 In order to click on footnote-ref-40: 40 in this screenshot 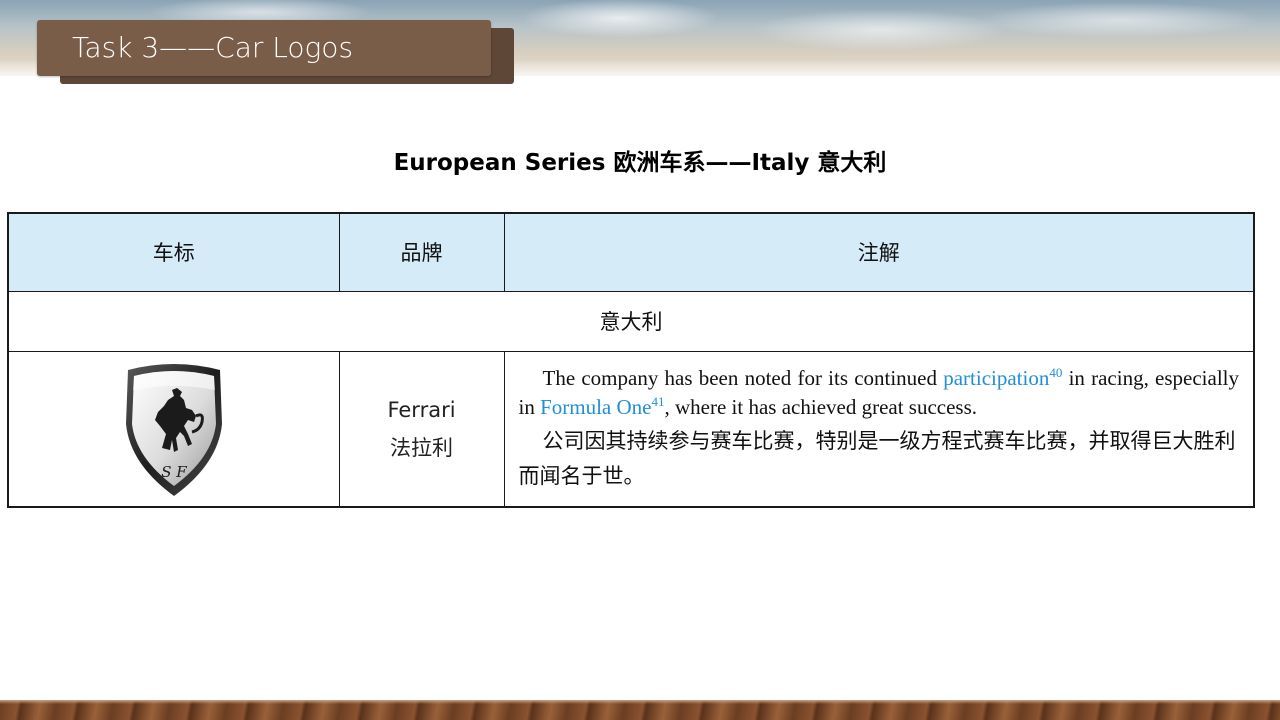, I will do `click(1056, 372)`.